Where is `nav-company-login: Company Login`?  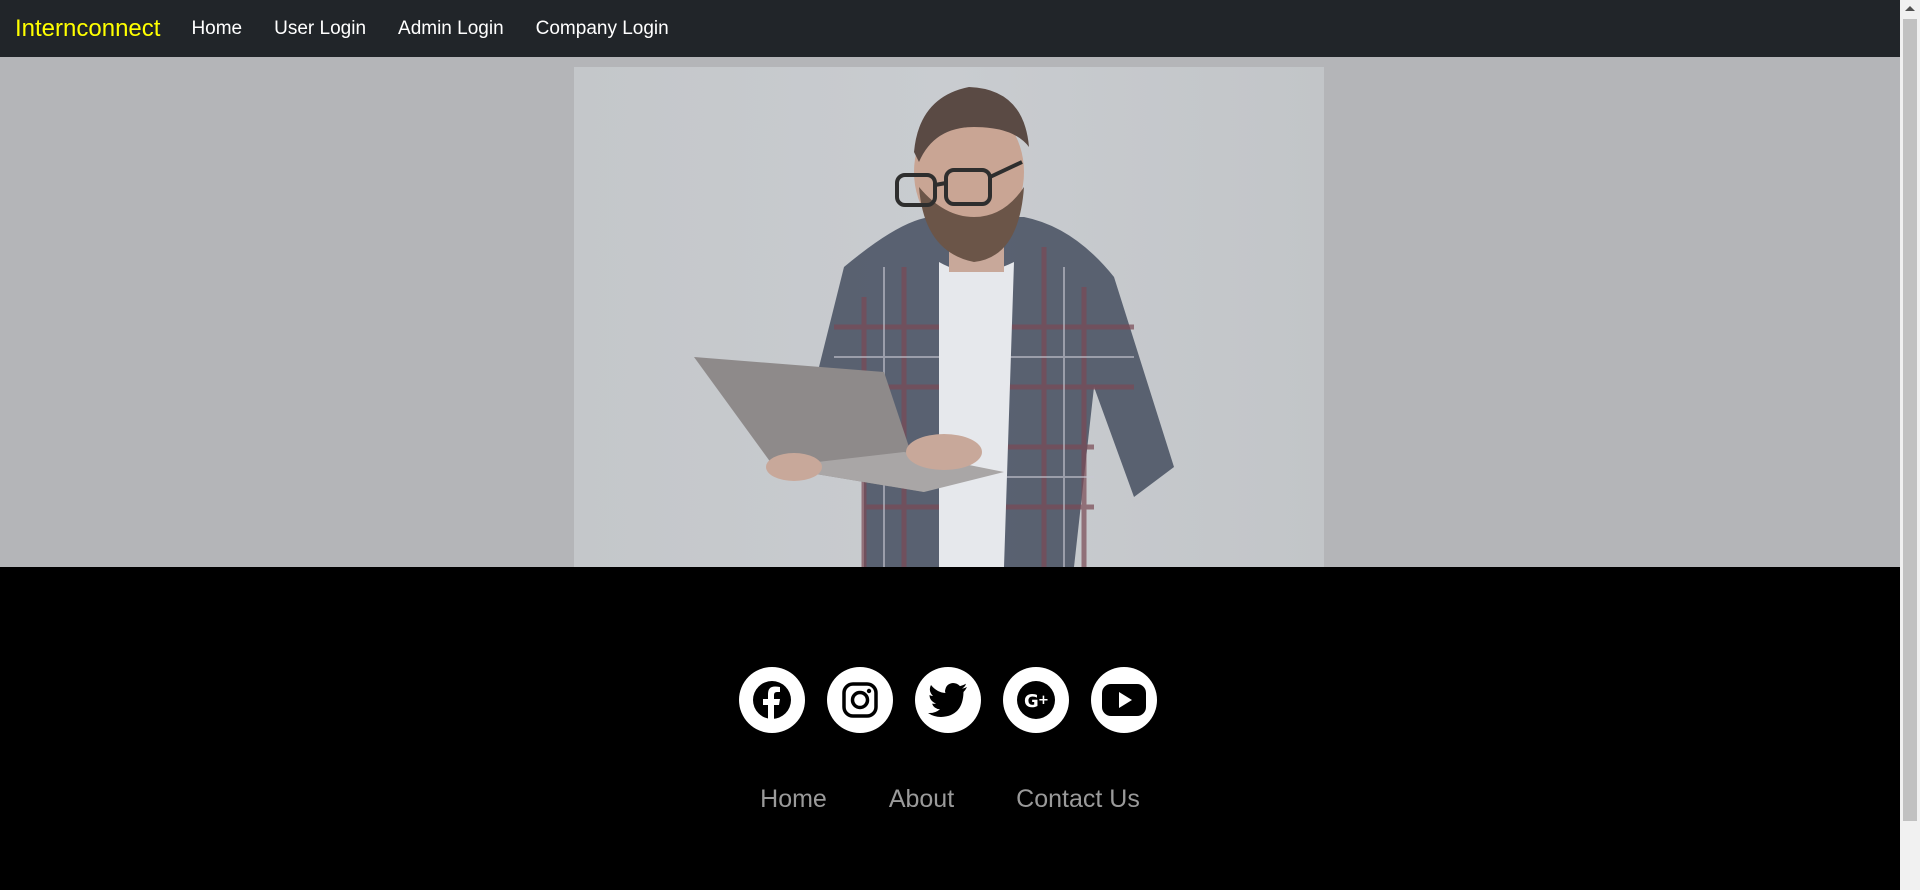
nav-company-login: Company Login is located at coordinates (602, 29).